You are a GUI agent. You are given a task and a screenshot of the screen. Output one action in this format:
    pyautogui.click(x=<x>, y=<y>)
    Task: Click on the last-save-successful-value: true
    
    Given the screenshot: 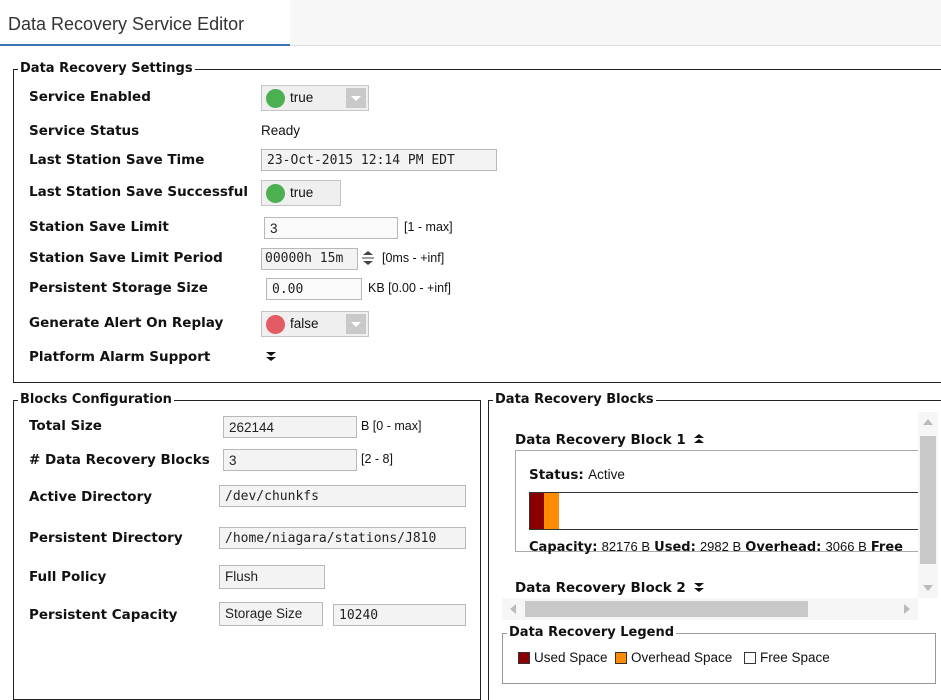 What is the action you would take?
    pyautogui.click(x=302, y=192)
    